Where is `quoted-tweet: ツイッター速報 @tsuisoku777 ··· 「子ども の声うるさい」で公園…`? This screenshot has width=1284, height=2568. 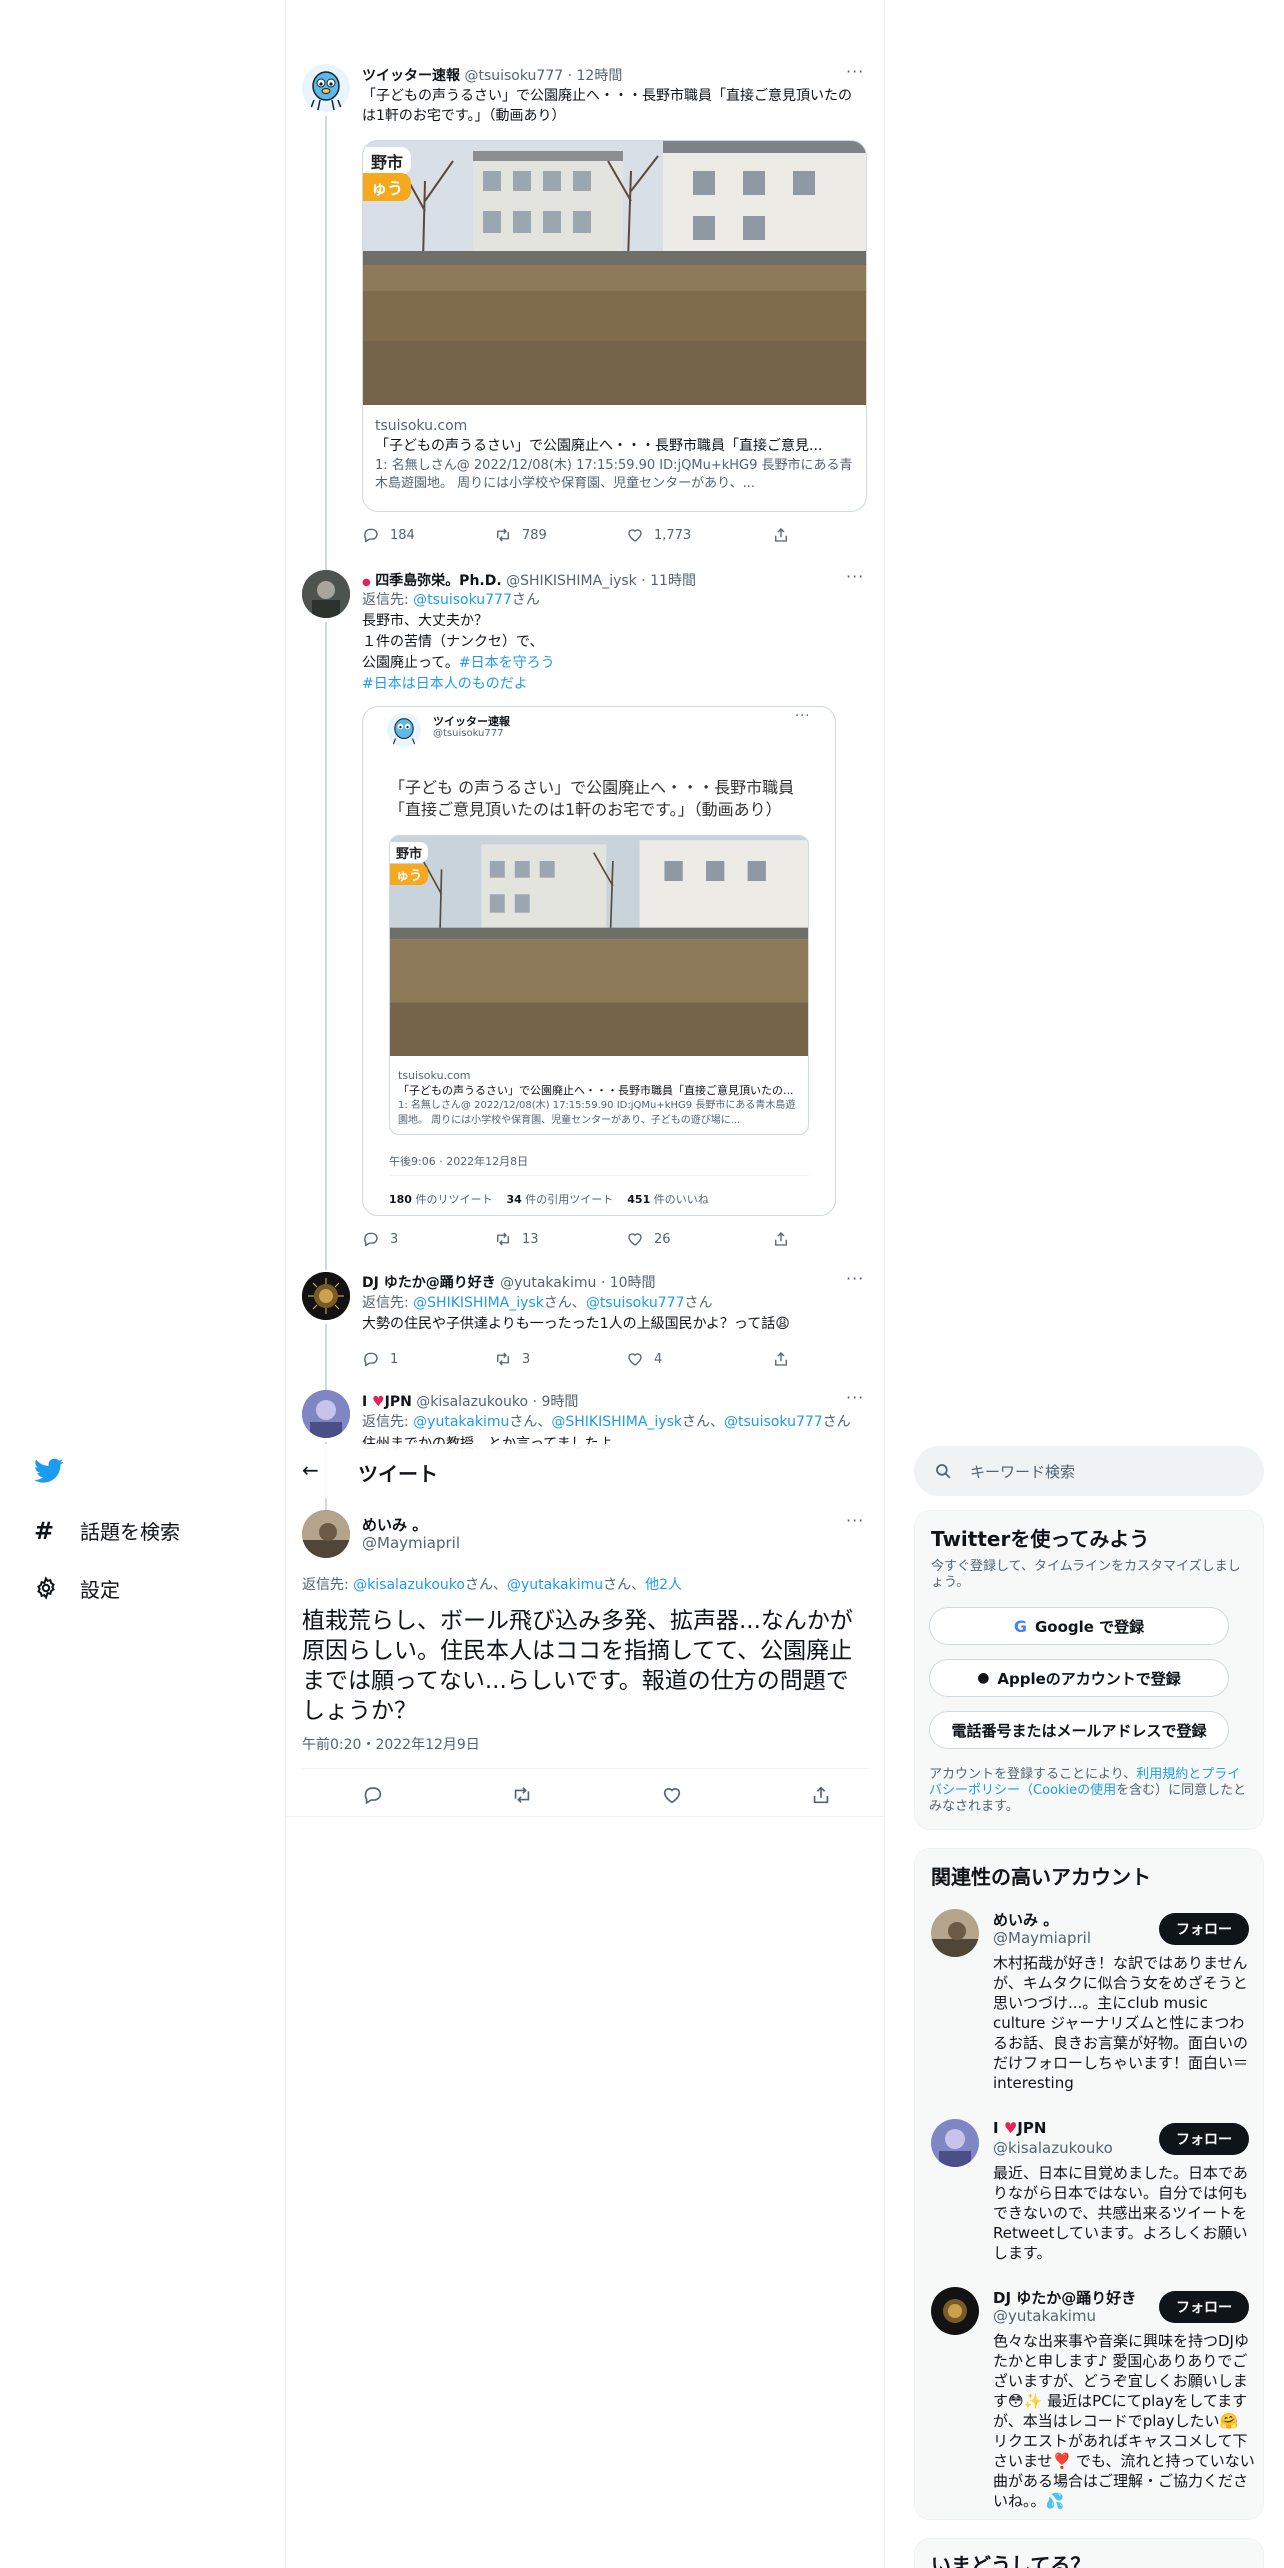 quoted-tweet: ツイッター速報 @tsuisoku777 ··· 「子ども の声うるさい」で公園… is located at coordinates (599, 961).